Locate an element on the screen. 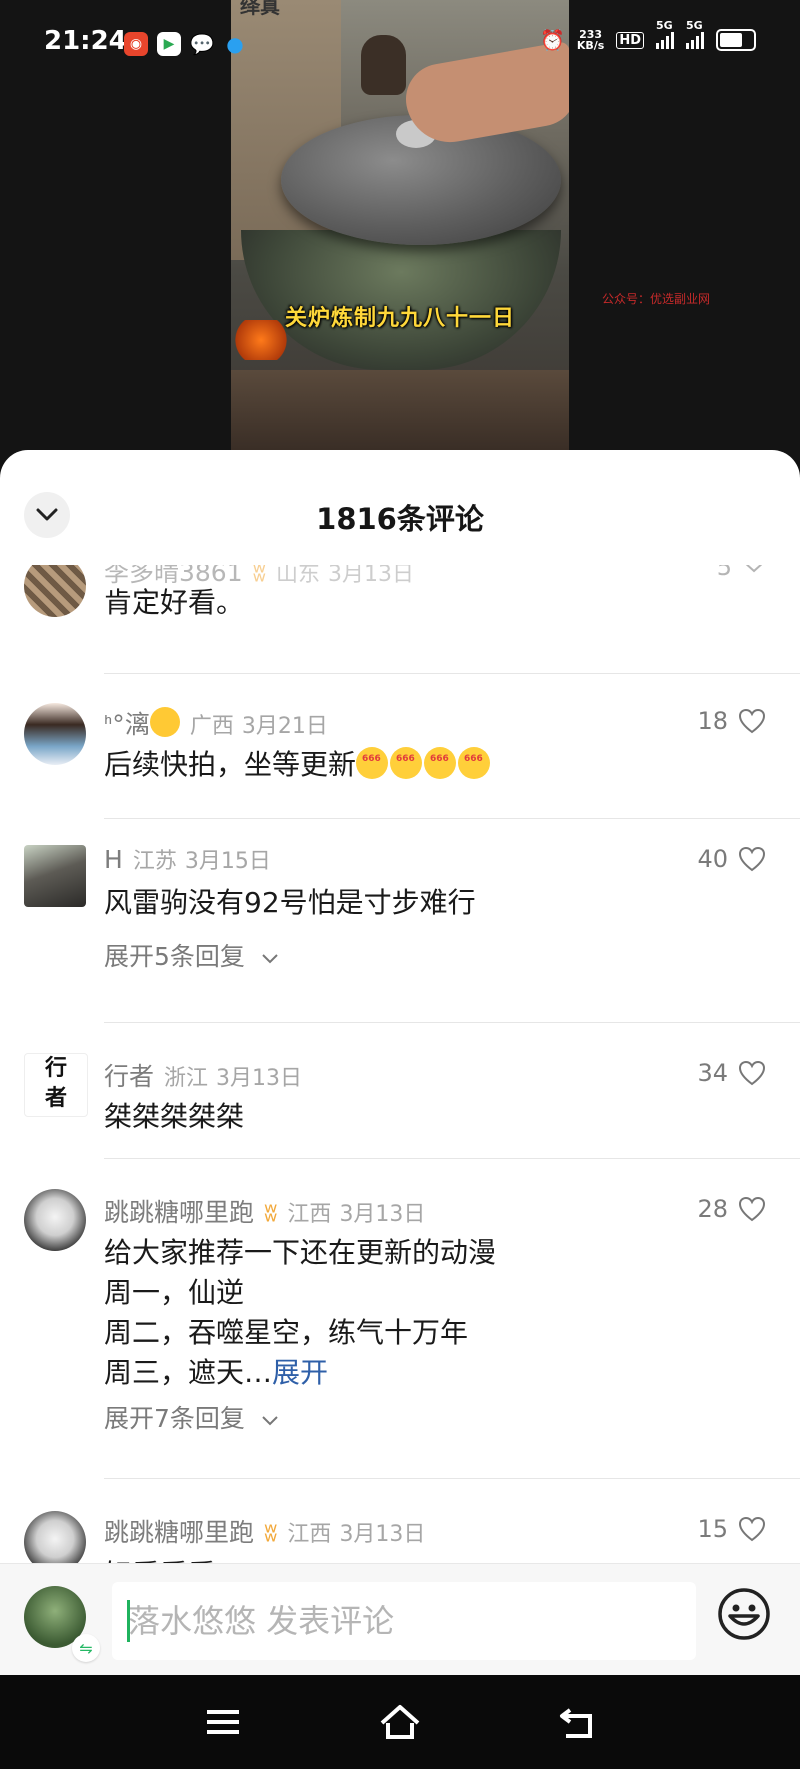  expand-replies-label: 展开5条回复 is located at coordinates (174, 956).